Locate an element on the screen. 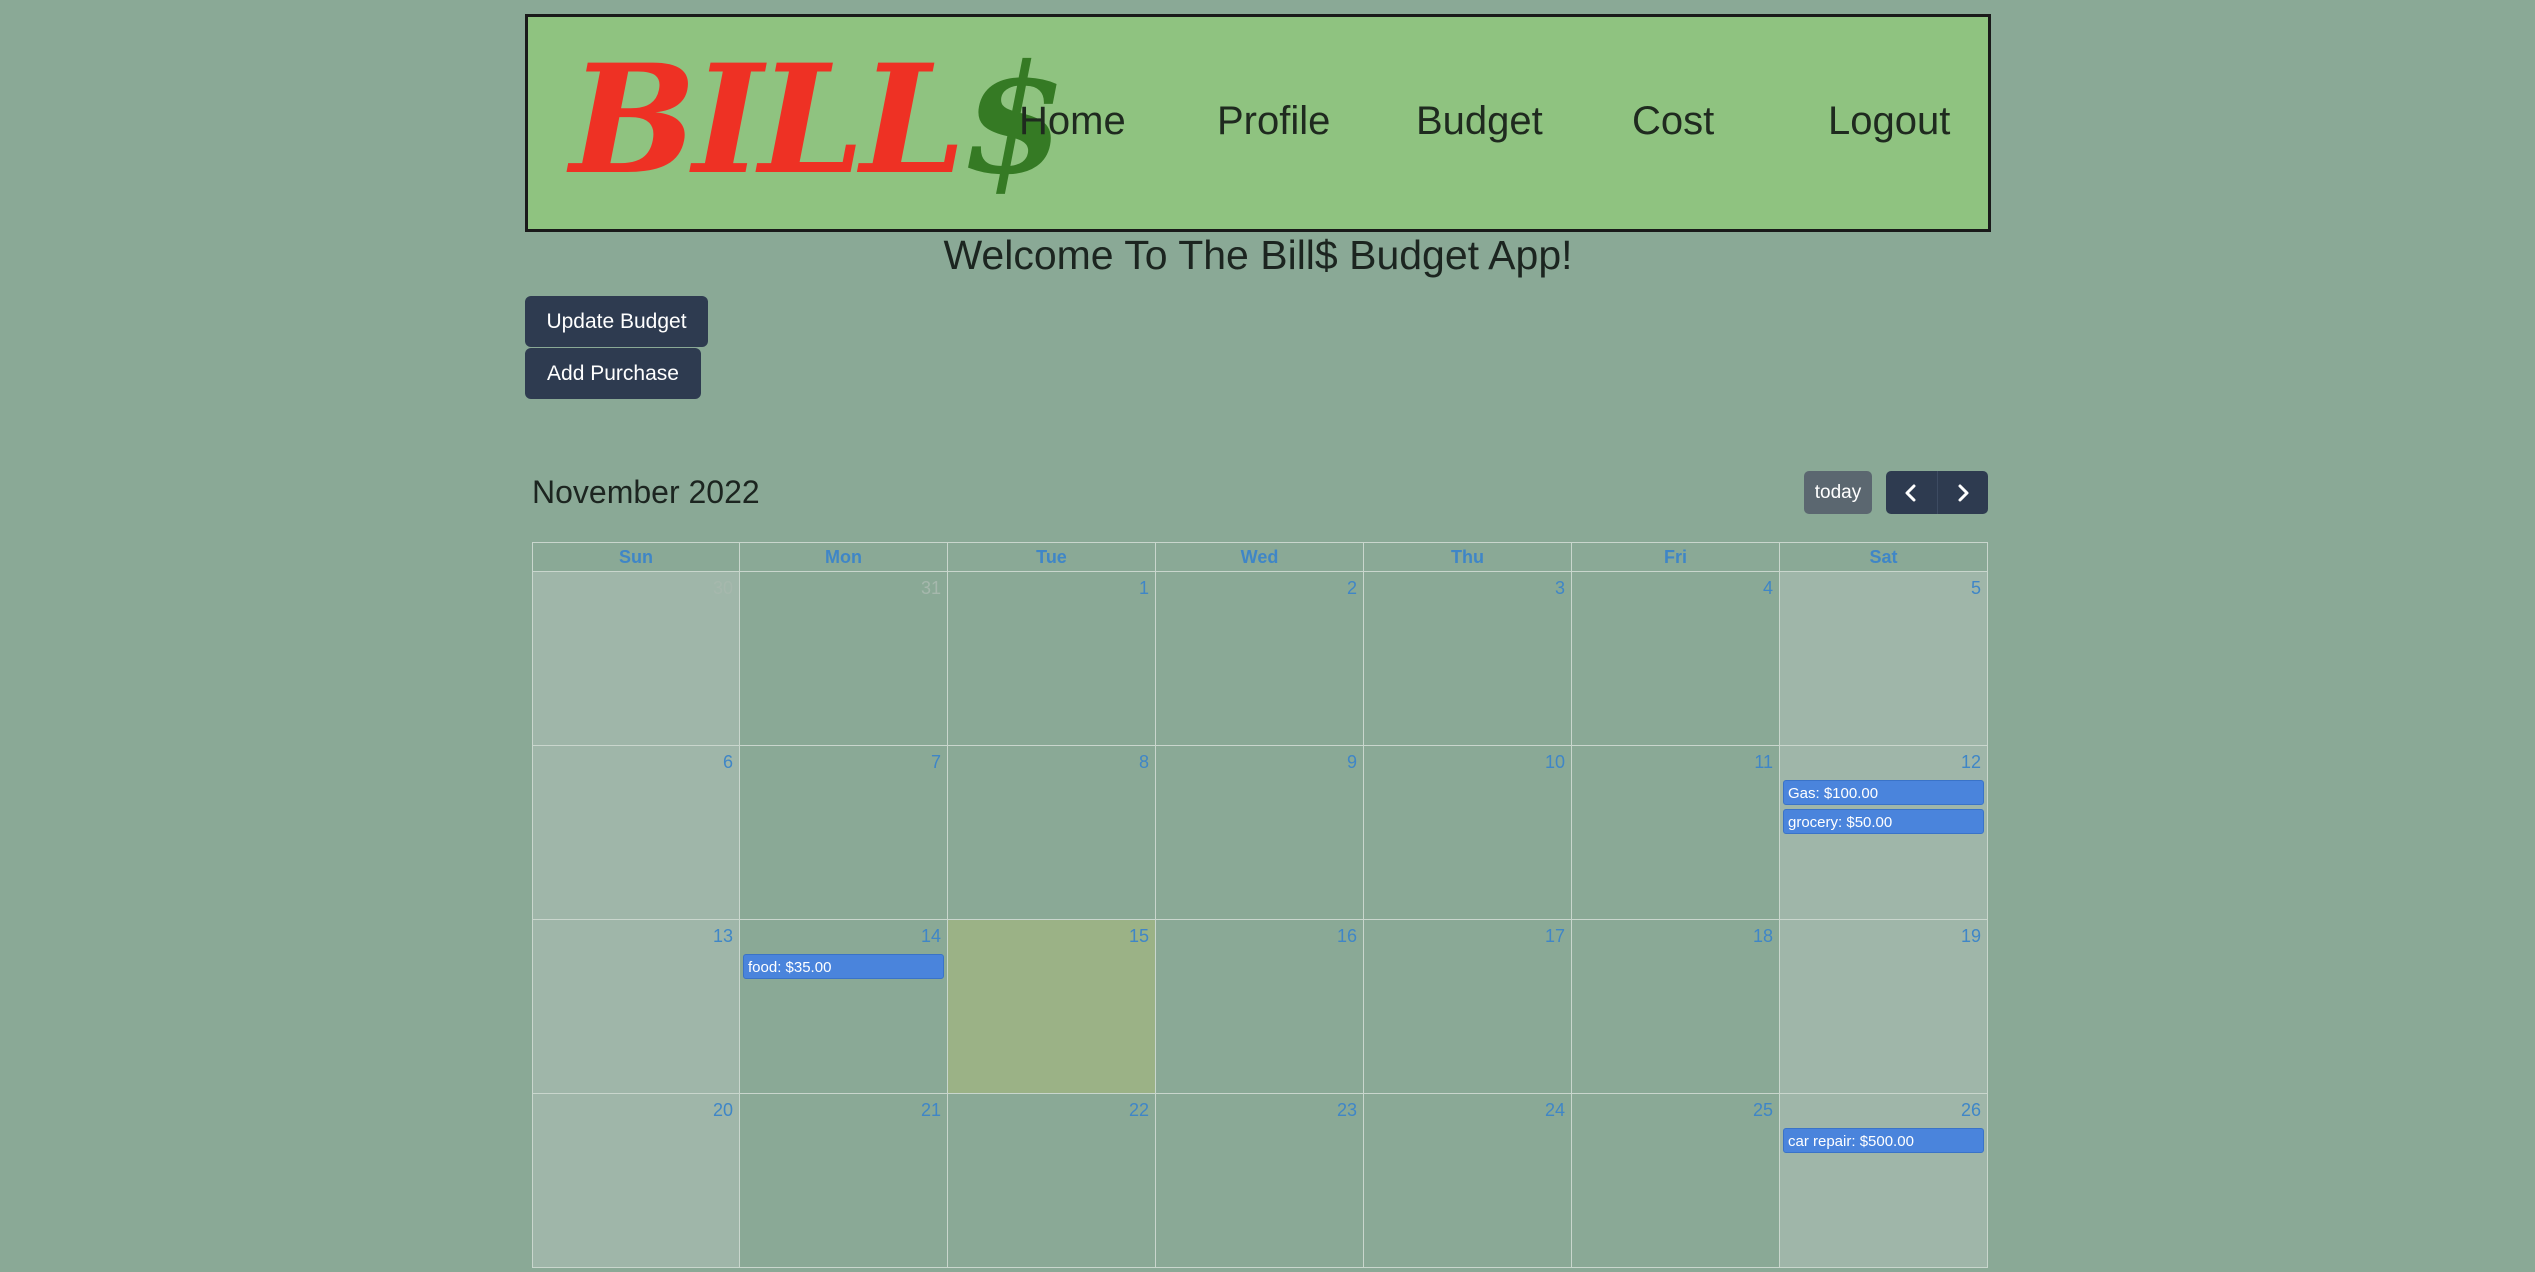  weekday-header-mon: Mon is located at coordinates (844, 557).